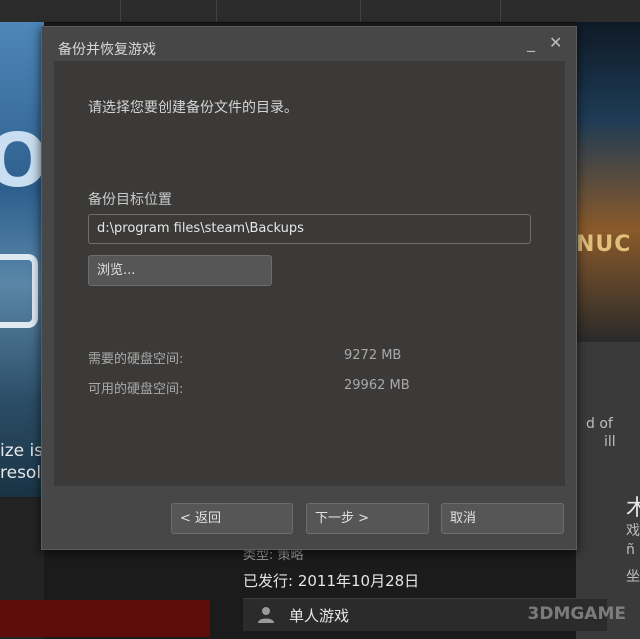  I want to click on game-description-panel: d of ill 木 戏 ñ 坐, so click(608, 490).